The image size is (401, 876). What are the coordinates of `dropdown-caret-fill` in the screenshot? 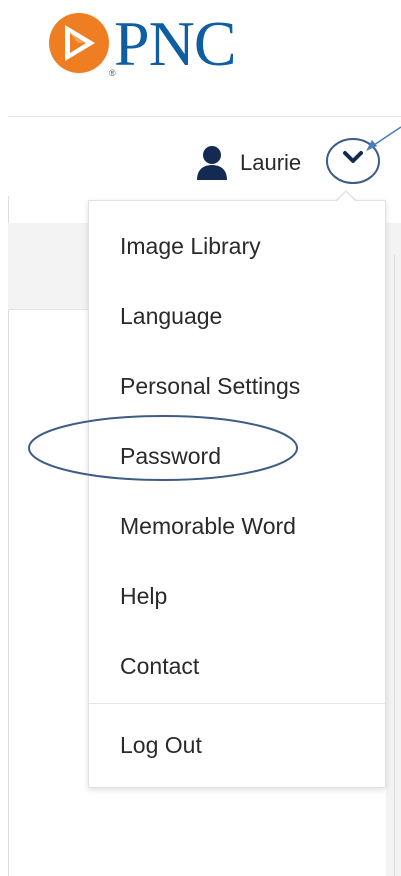 It's located at (346, 197).